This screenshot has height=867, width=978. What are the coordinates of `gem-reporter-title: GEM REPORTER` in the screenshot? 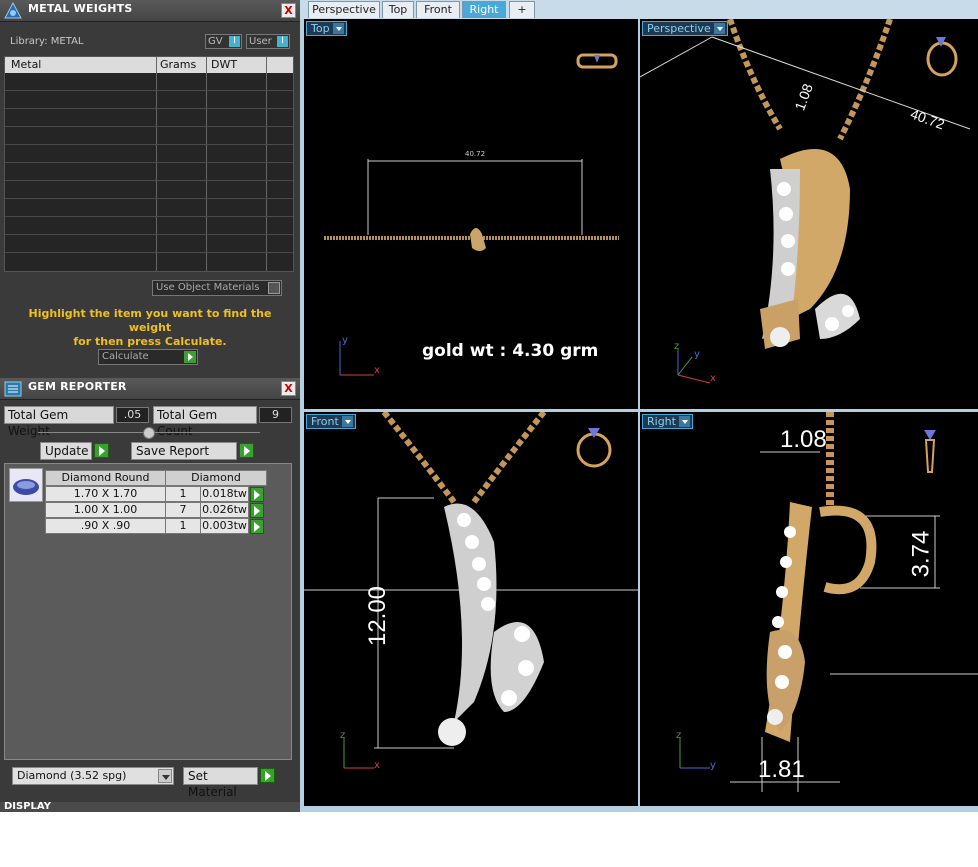 It's located at (77, 386).